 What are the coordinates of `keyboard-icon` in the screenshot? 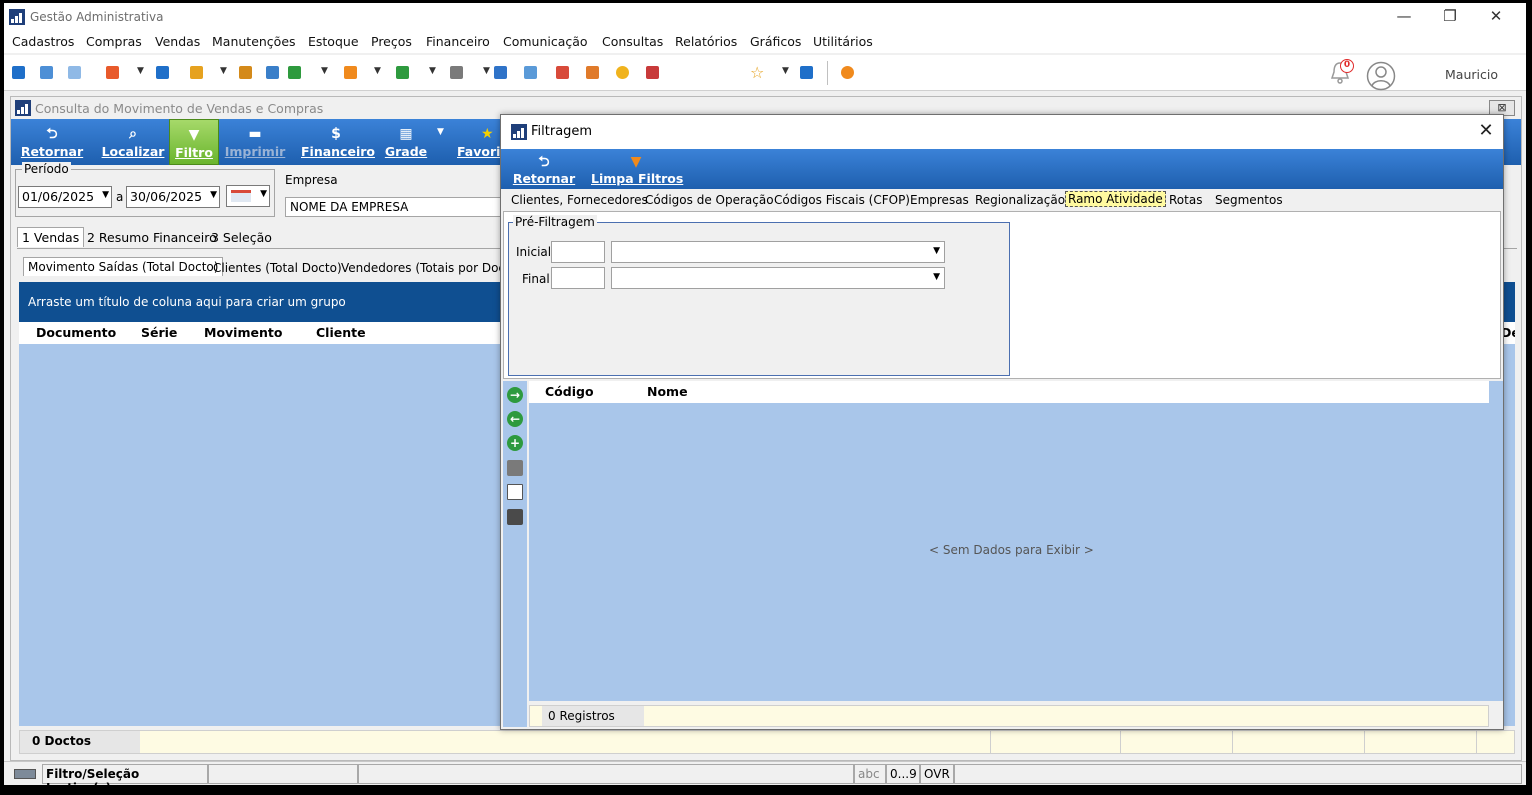 It's located at (74, 72).